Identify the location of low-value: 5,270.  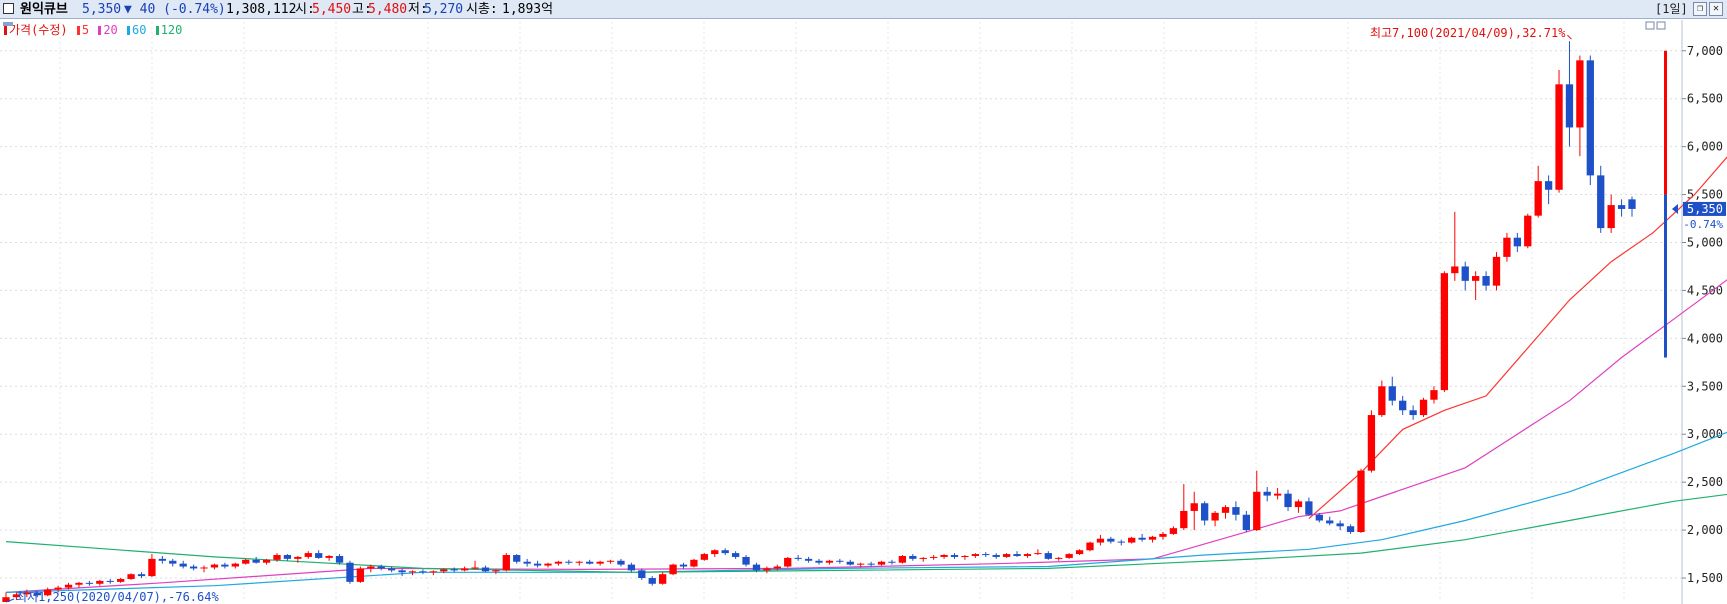
(444, 9).